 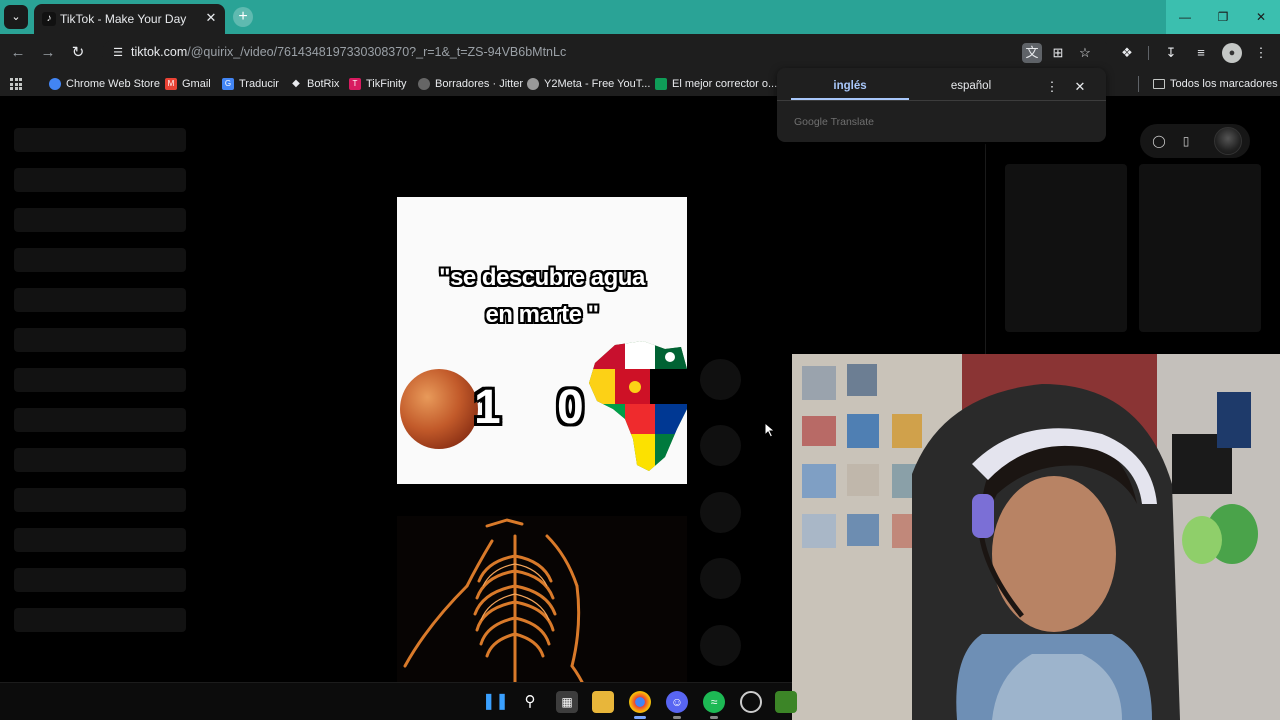 I want to click on site-info-icon: ☰, so click(x=118, y=53).